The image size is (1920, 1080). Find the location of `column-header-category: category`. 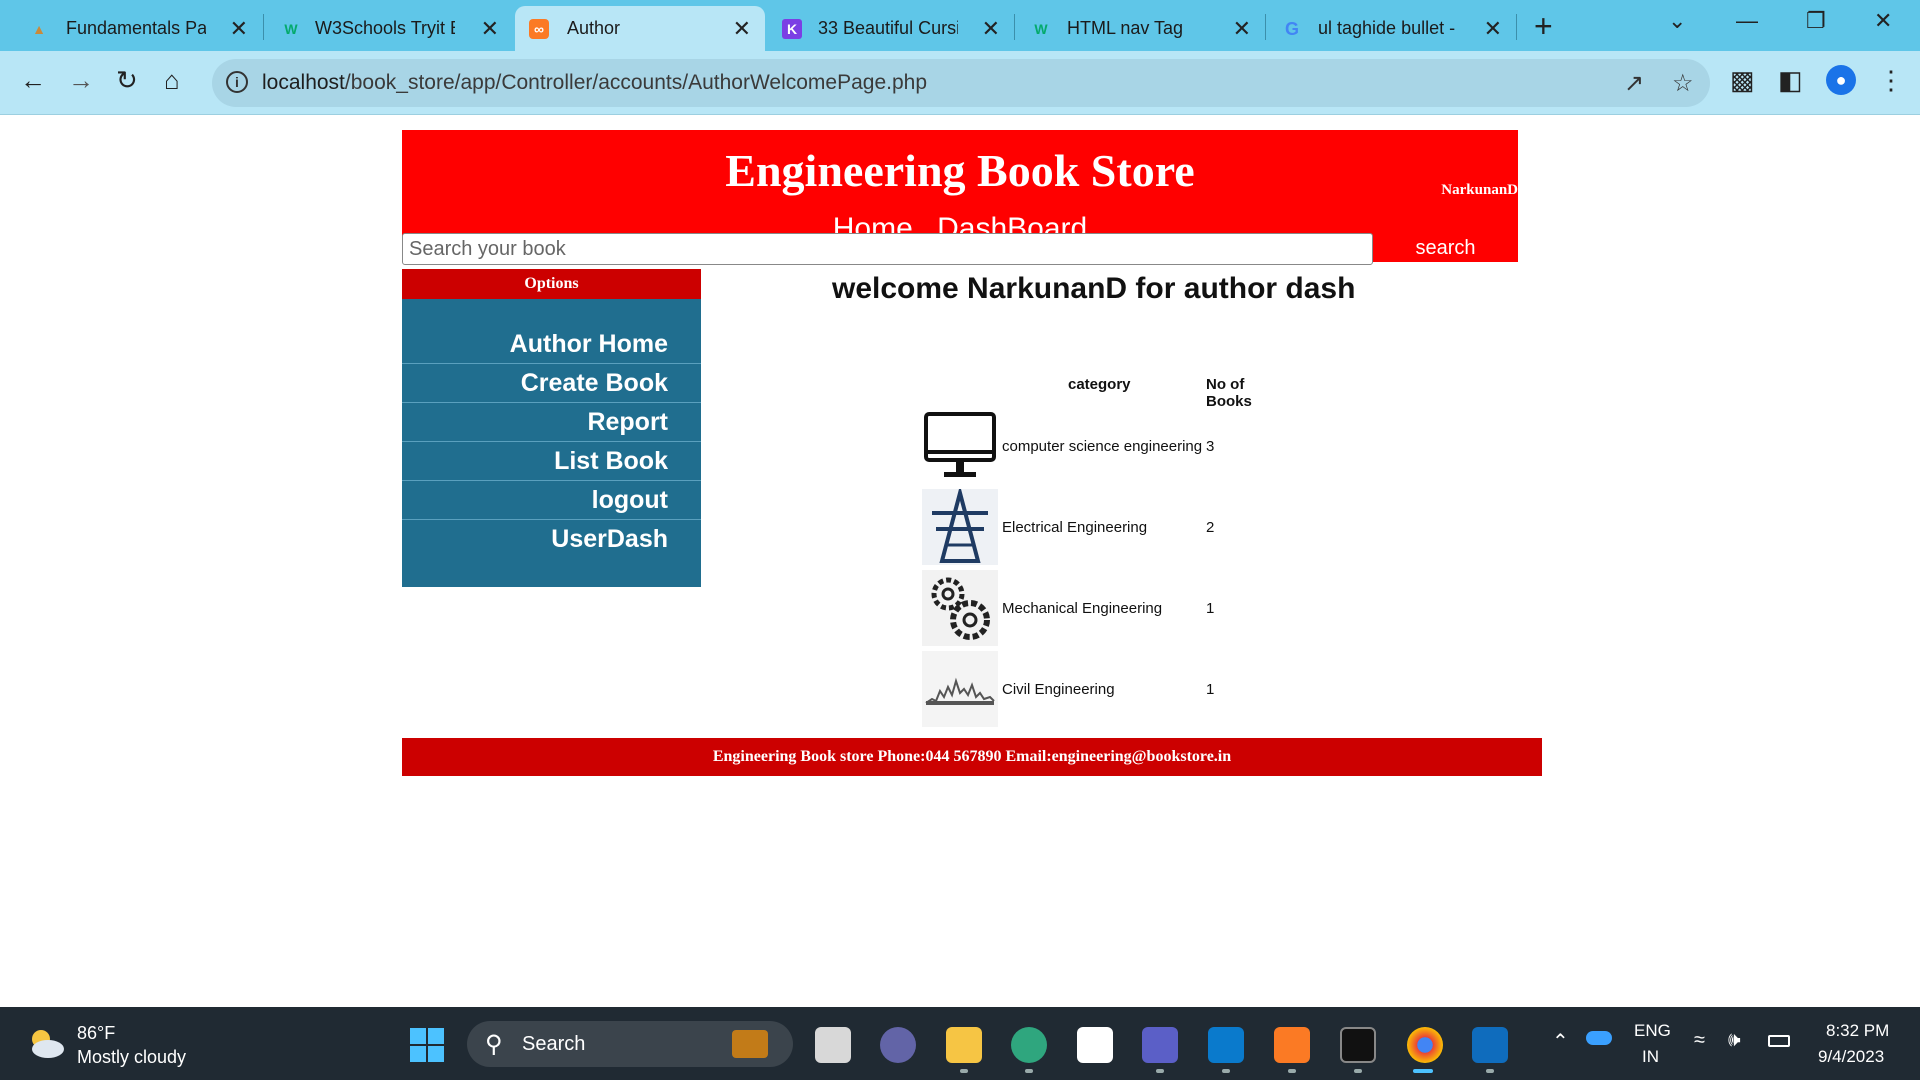

column-header-category: category is located at coordinates (1099, 384).